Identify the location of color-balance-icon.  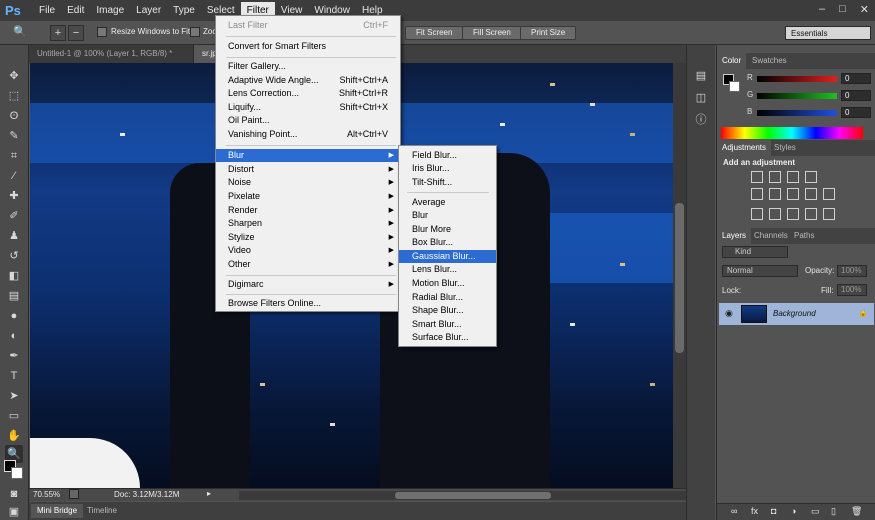
(775, 194).